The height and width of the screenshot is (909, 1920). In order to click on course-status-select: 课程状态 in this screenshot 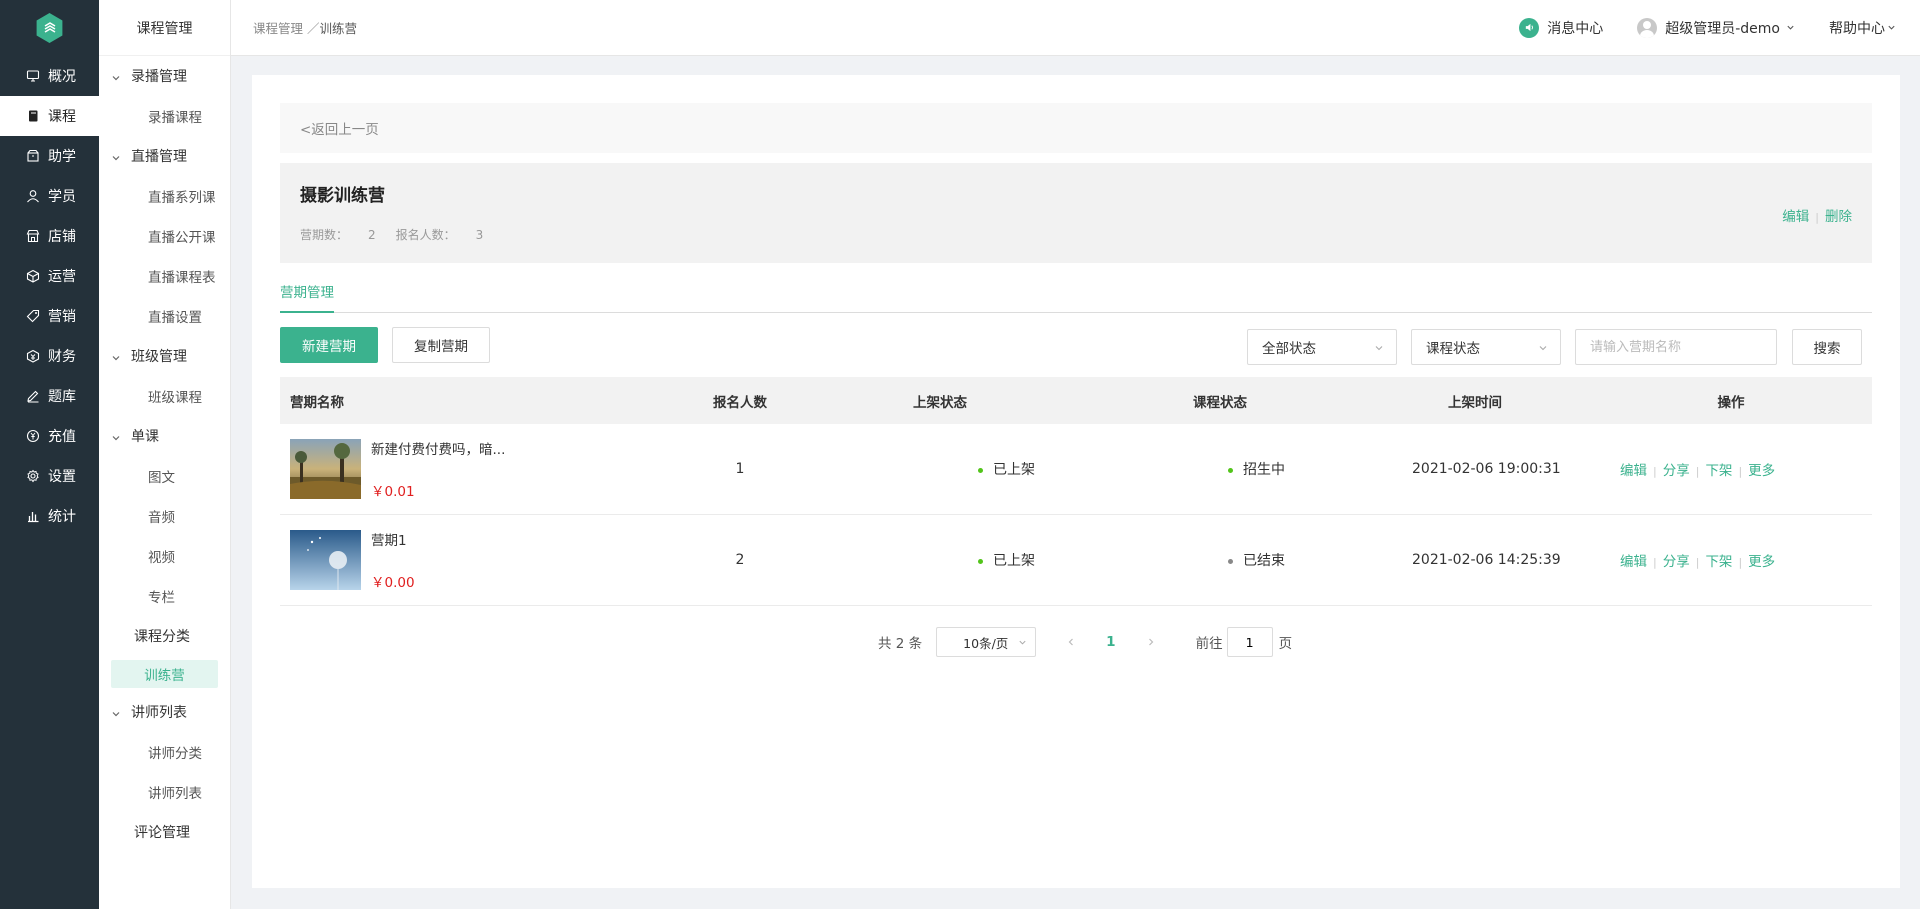, I will do `click(1486, 347)`.